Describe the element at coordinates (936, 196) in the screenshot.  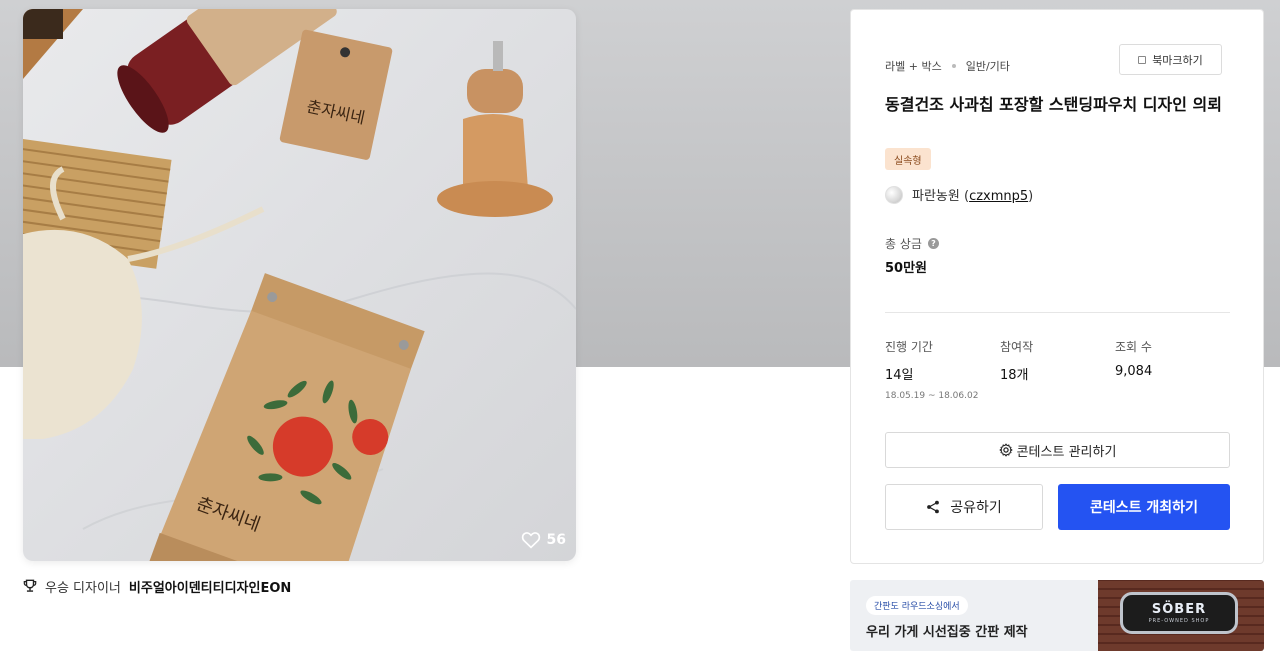
I see `host-name: 파란농원` at that location.